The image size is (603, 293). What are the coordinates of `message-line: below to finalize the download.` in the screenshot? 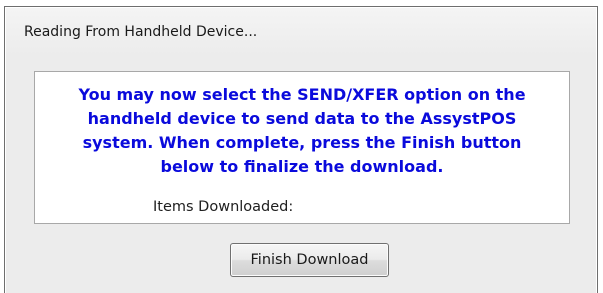 It's located at (302, 166).